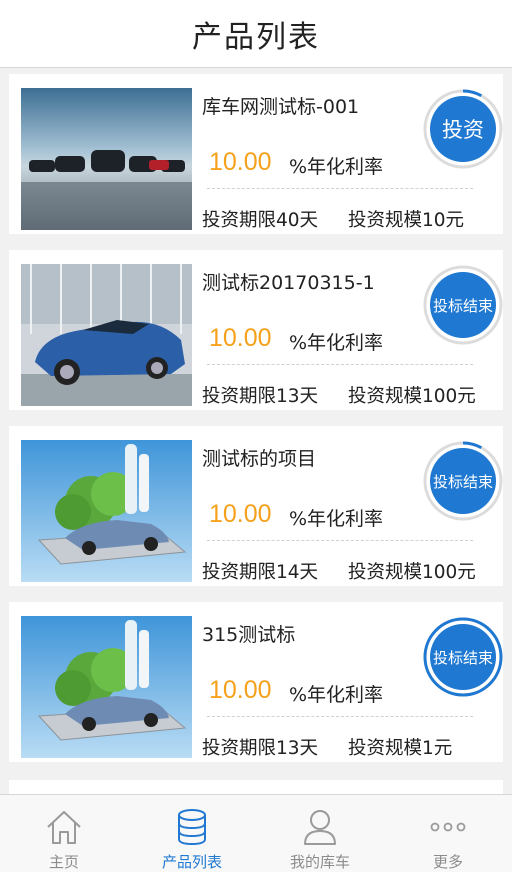 Image resolution: width=512 pixels, height=872 pixels. I want to click on investment-scale: 投资规模10元, so click(406, 220).